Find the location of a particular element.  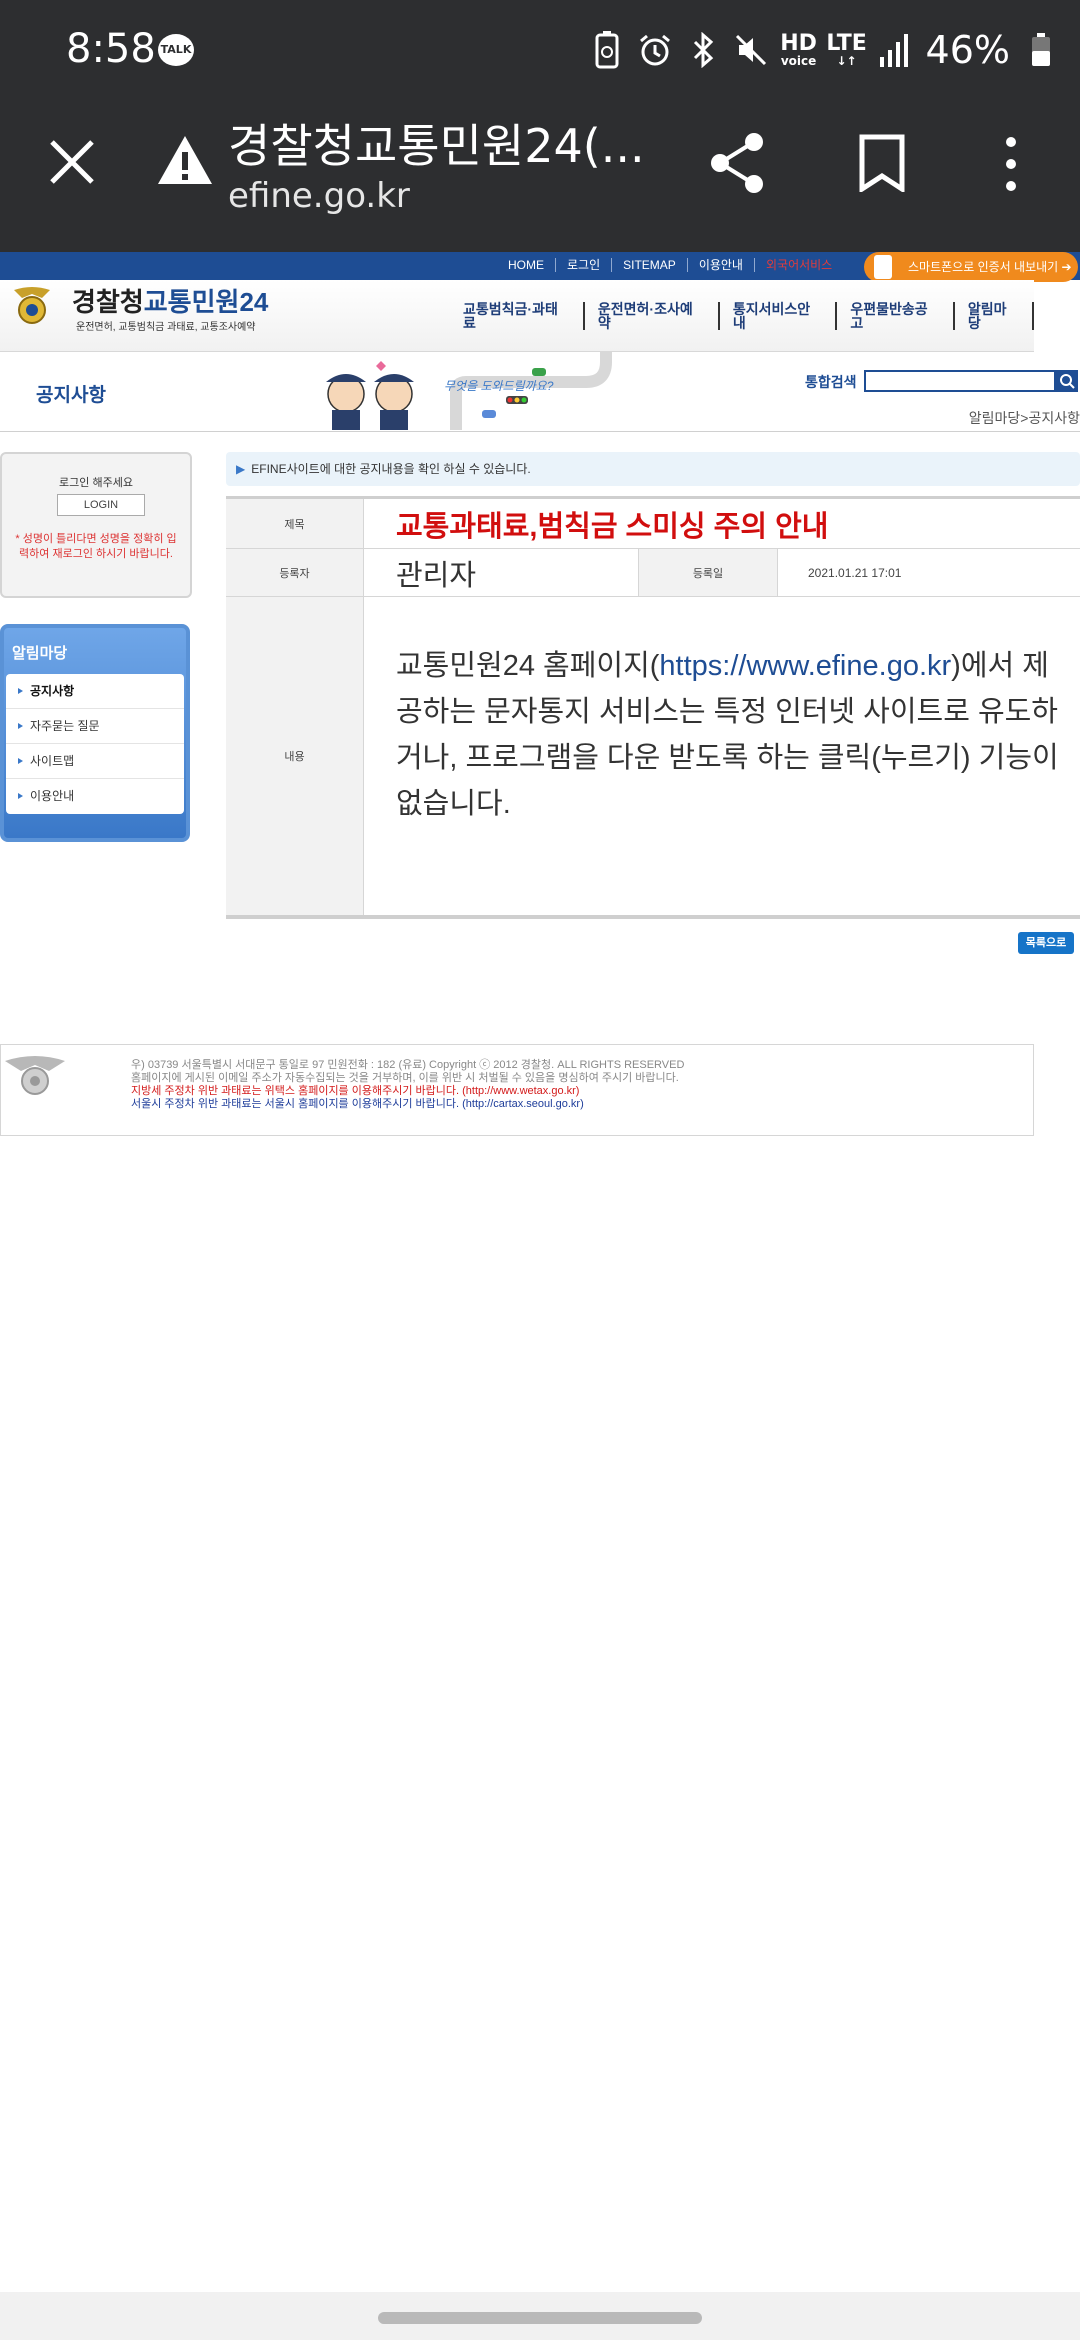

search-label: 통합검색 is located at coordinates (831, 382).